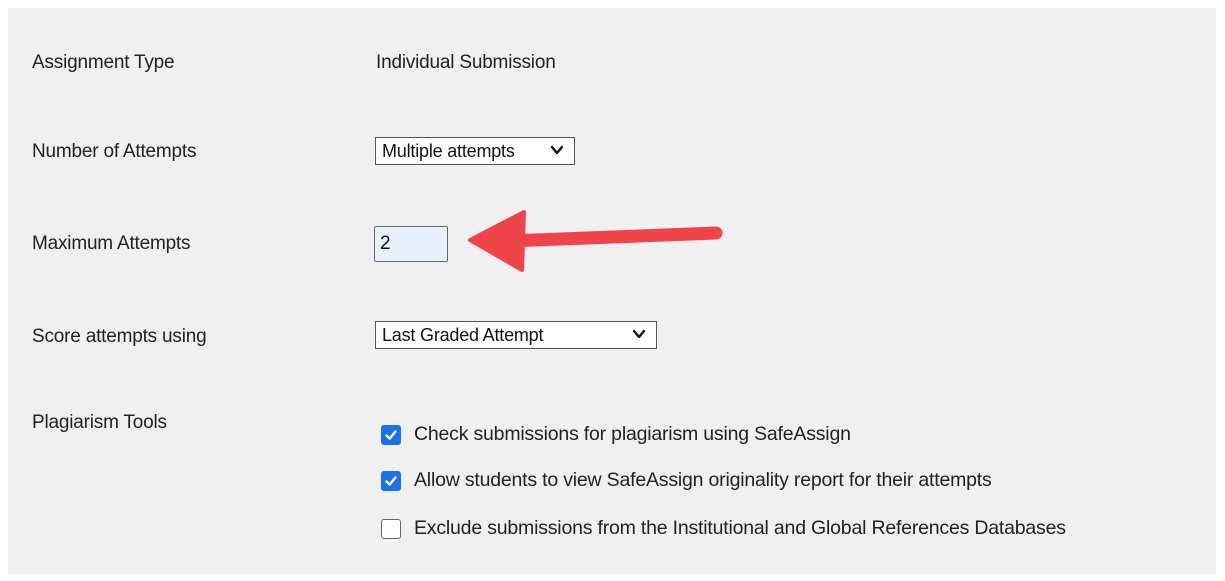 The image size is (1225, 581). I want to click on score-attempts-selected: Last Graded Attempt, so click(463, 334).